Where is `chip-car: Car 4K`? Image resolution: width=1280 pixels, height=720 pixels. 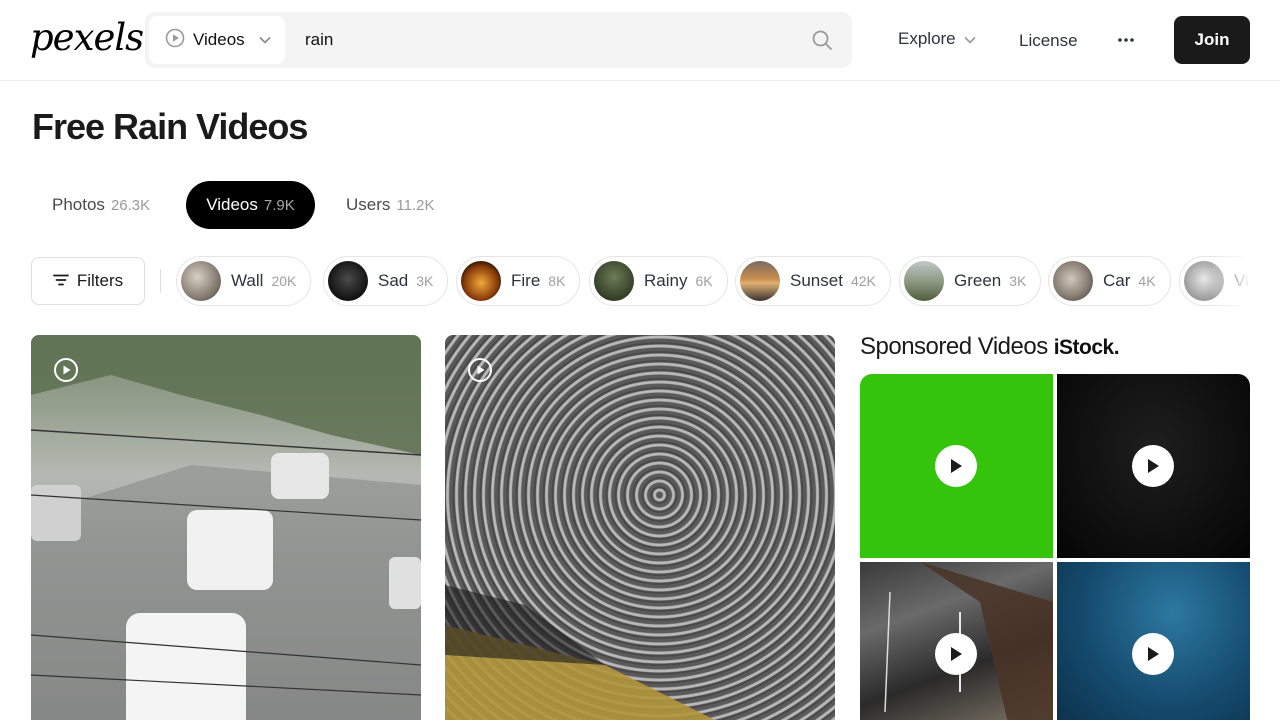
chip-car: Car 4K is located at coordinates (1109, 281).